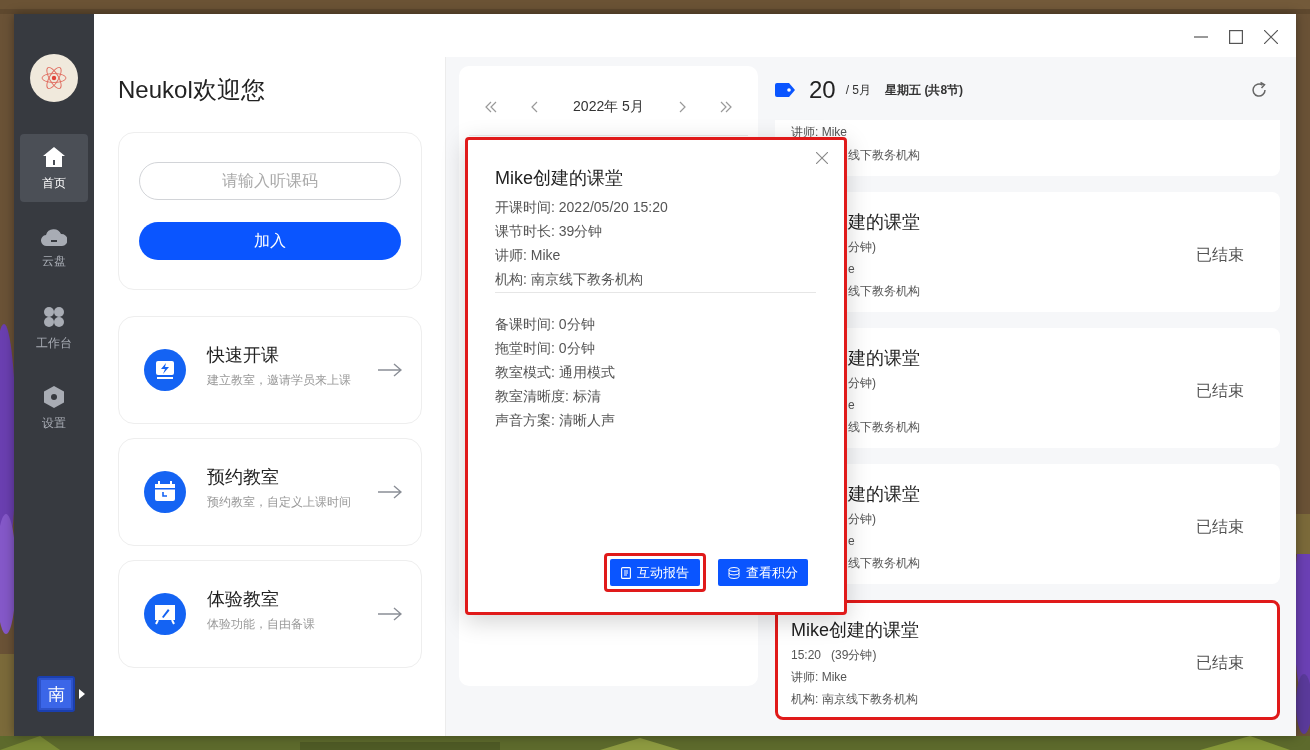 Image resolution: width=1310 pixels, height=750 pixels. Describe the element at coordinates (270, 614) in the screenshot. I see `feature-card: 体验教室 体验功能，自由备课` at that location.